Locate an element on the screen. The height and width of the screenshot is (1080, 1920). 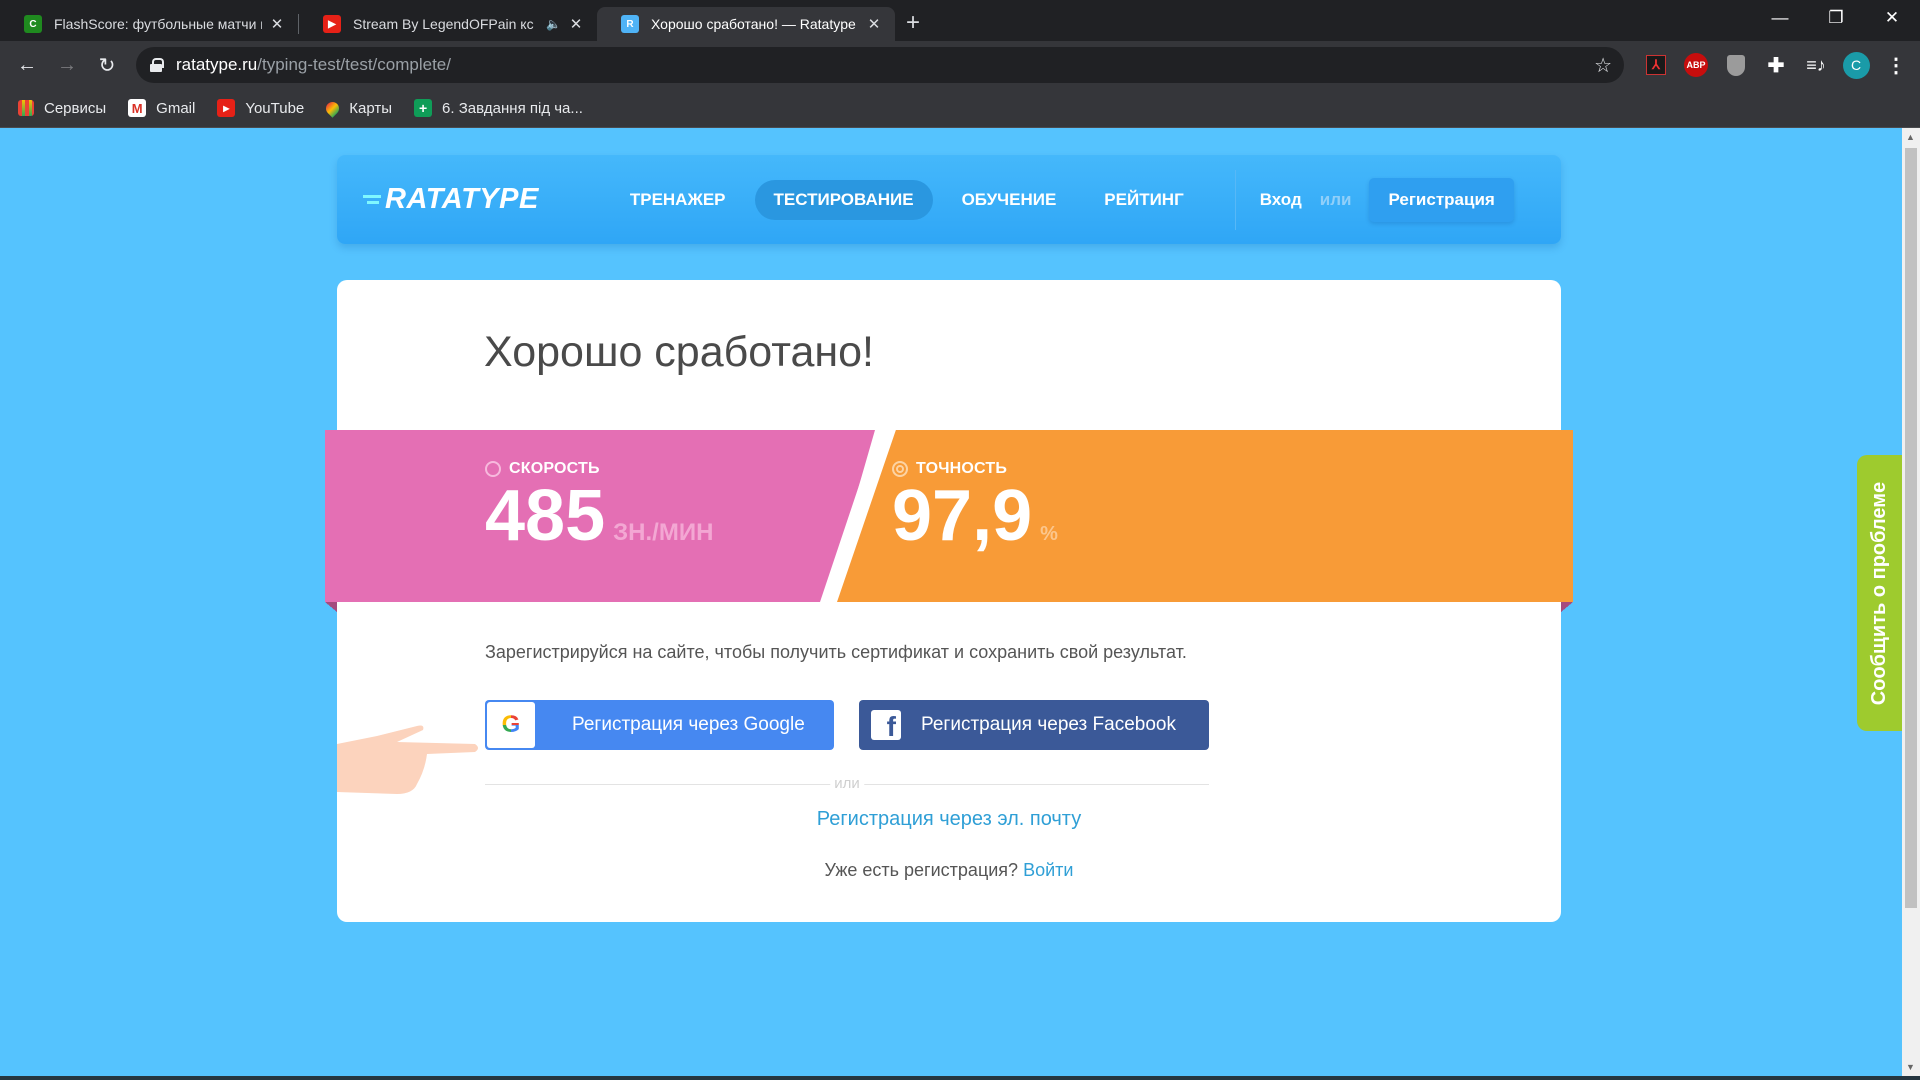
ratatype-logo: RATATYPE is located at coordinates (451, 199).